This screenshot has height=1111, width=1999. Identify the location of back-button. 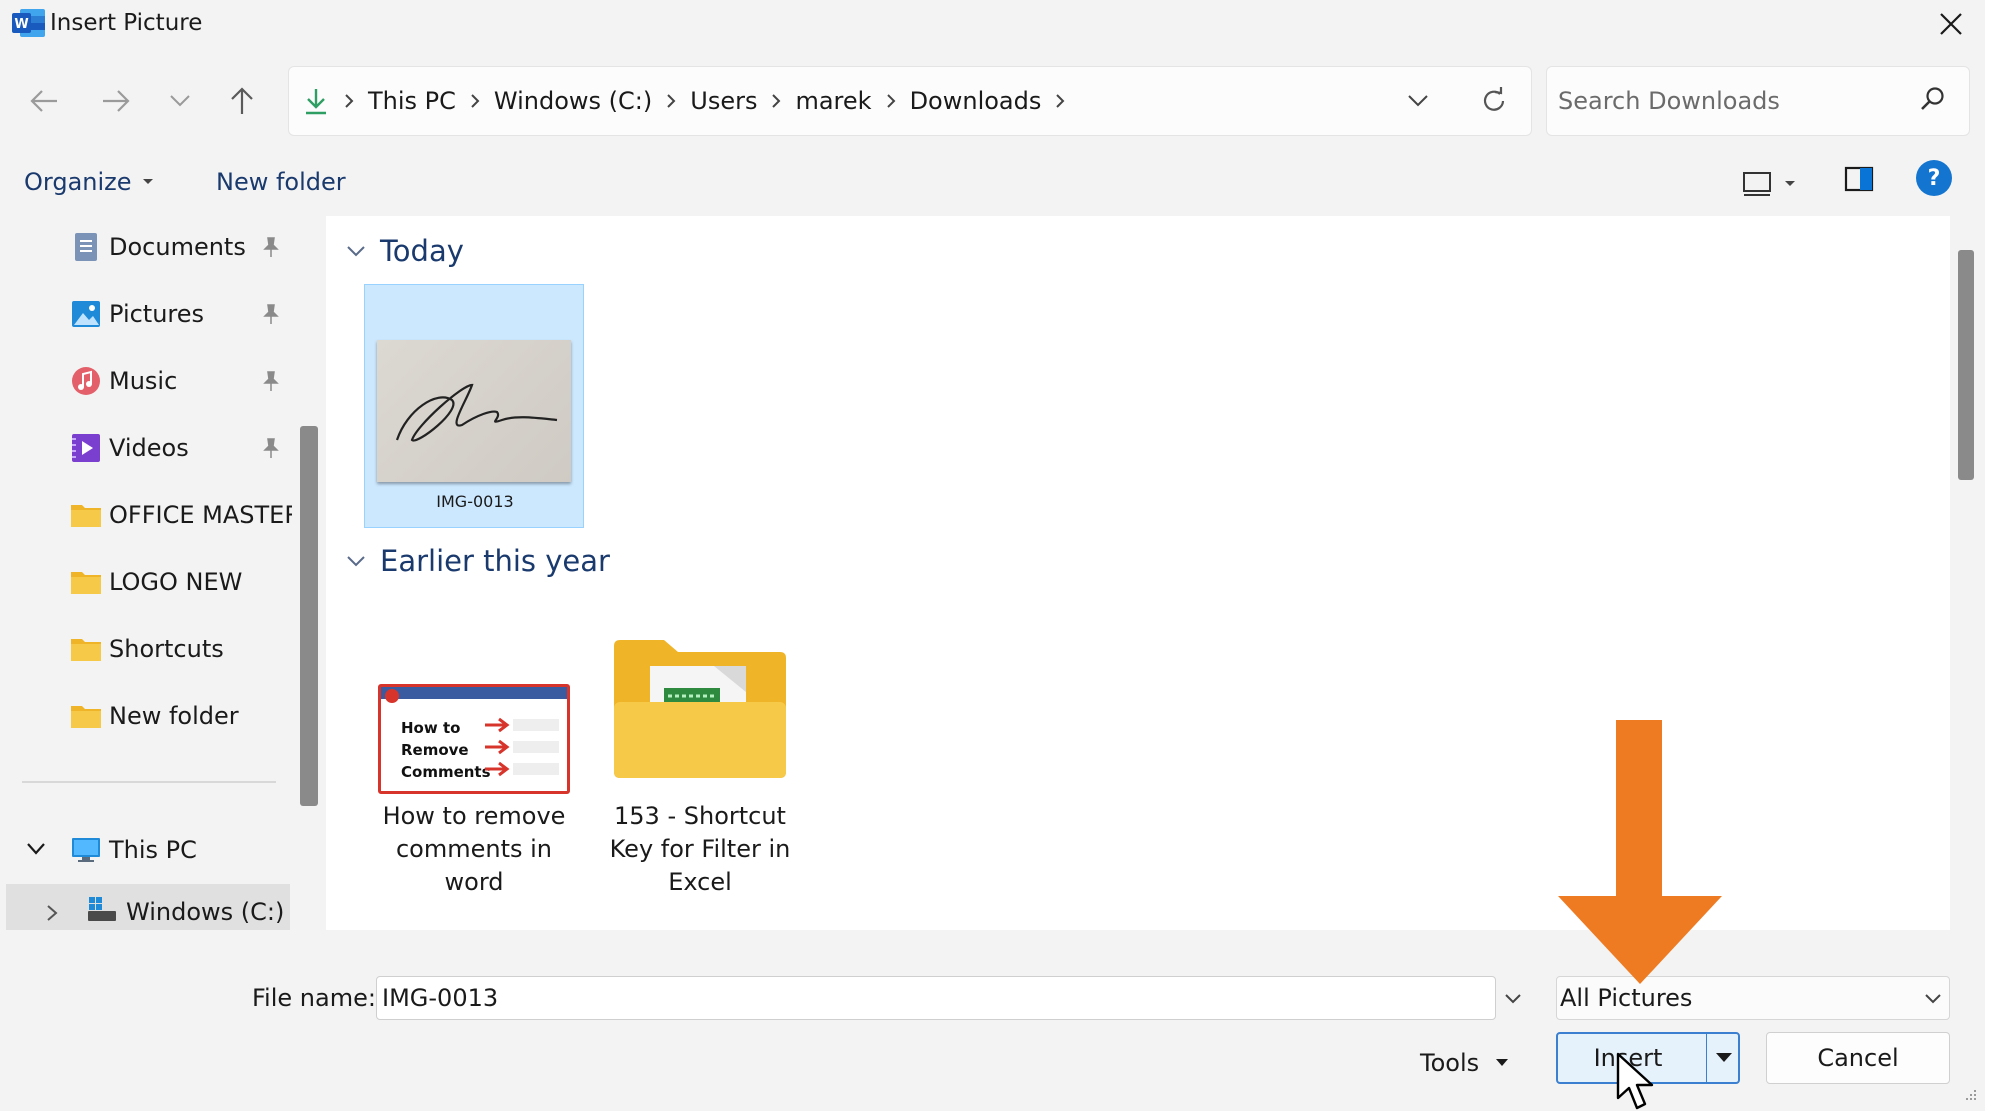
(44, 101).